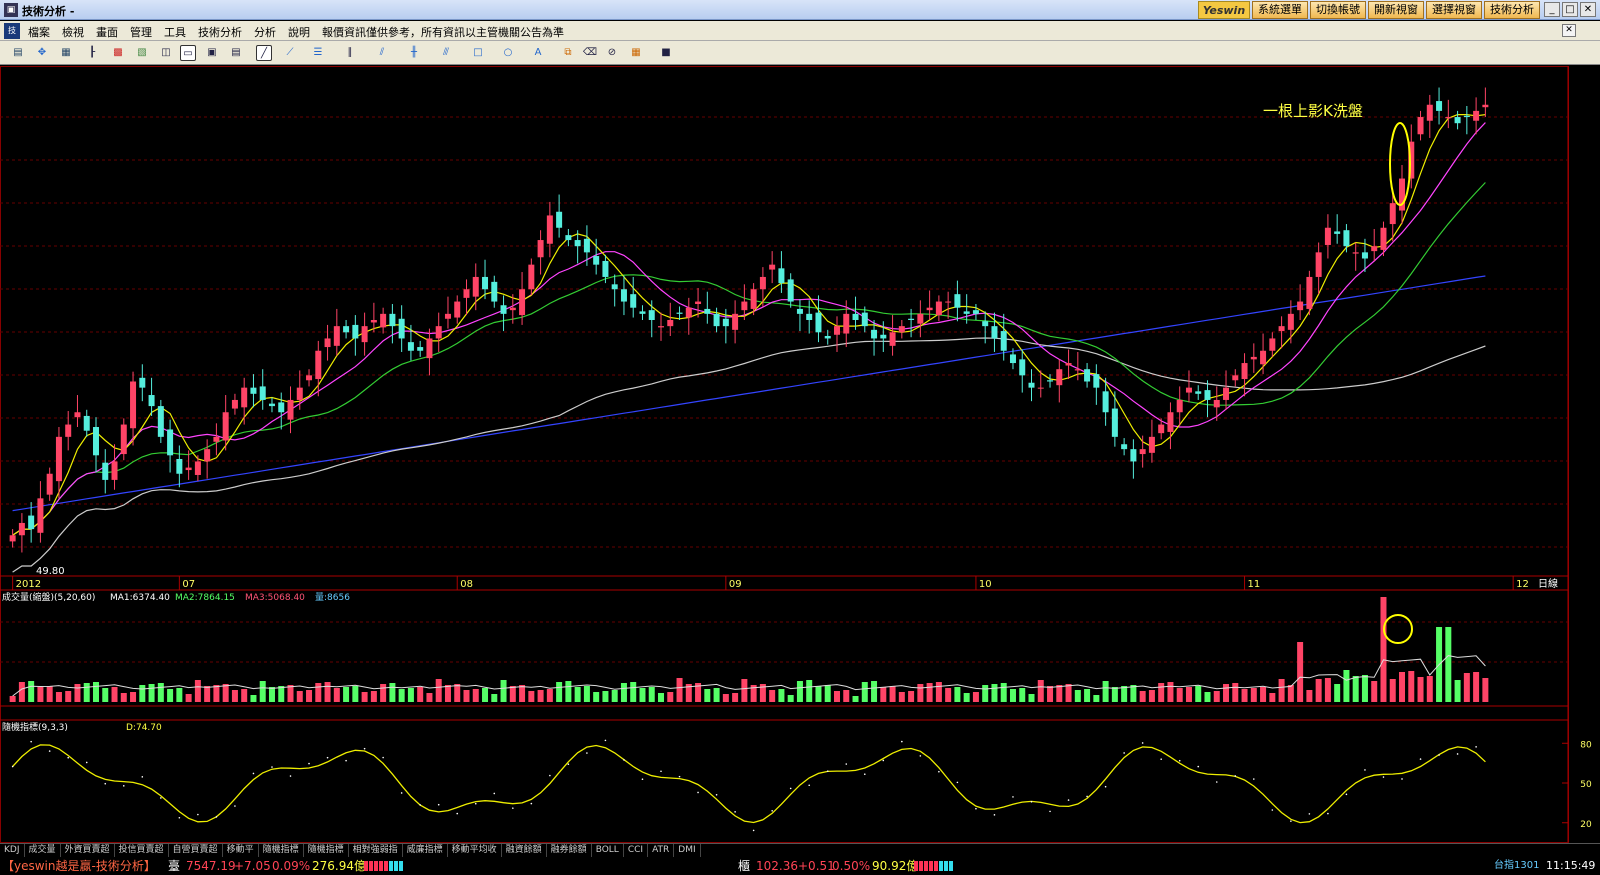 Image resolution: width=1600 pixels, height=875 pixels. I want to click on line-tool-icon: ⟋, so click(290, 53).